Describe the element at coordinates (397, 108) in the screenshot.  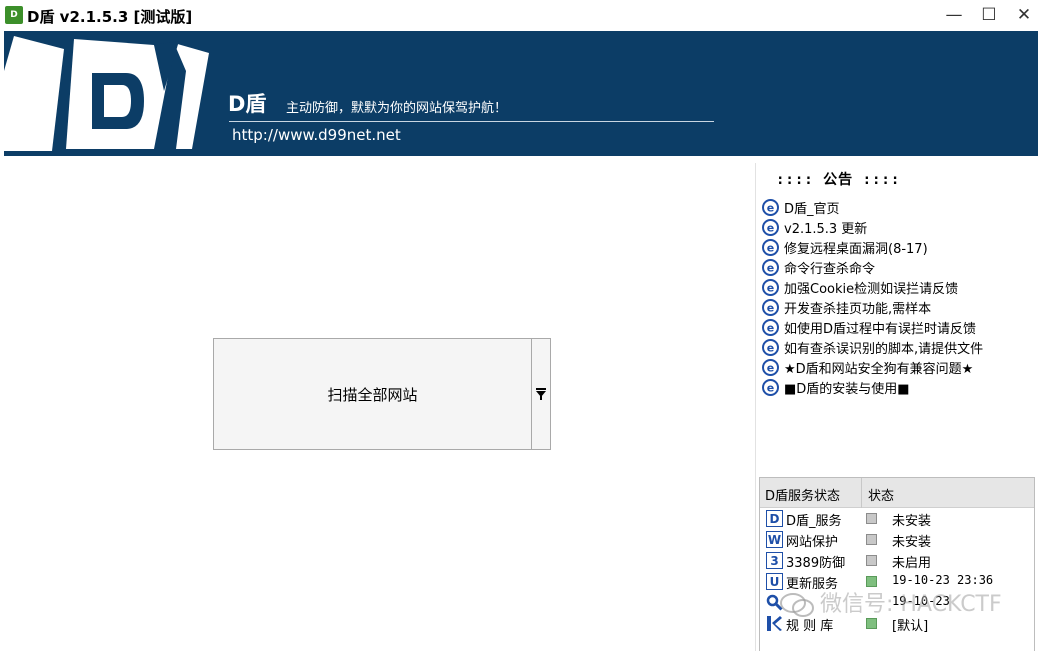
I see `banner-slogan: 主动防御，默默为你的网站保驾护航！` at that location.